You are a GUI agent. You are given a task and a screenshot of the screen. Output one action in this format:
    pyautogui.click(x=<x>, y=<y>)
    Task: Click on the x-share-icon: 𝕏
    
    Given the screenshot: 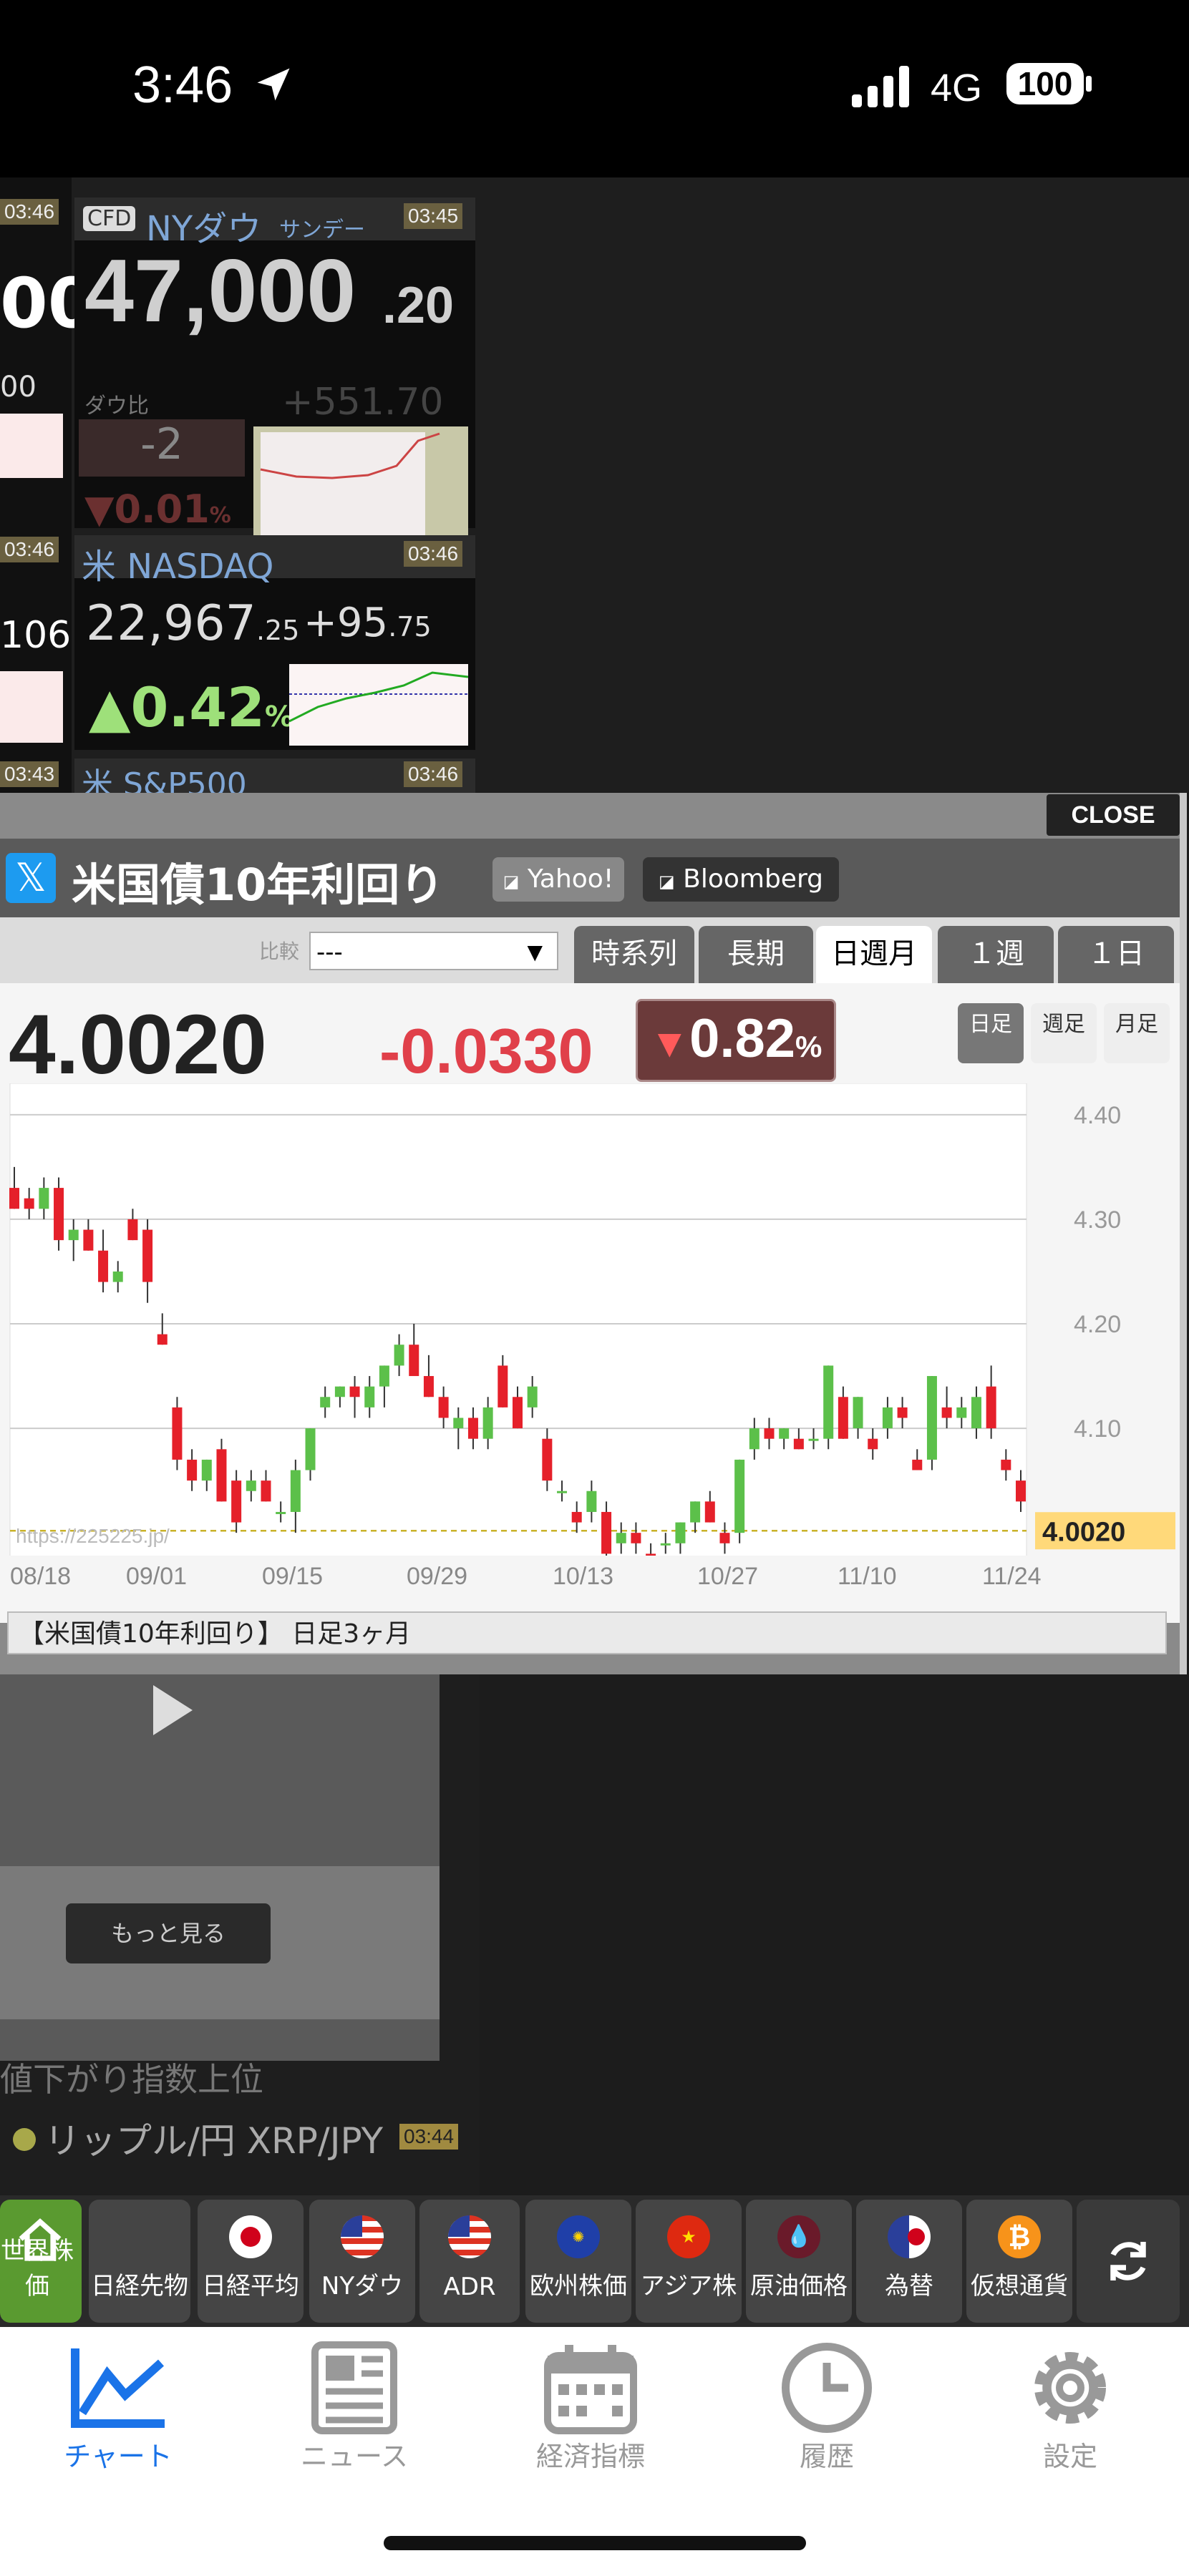 What is the action you would take?
    pyautogui.click(x=31, y=878)
    